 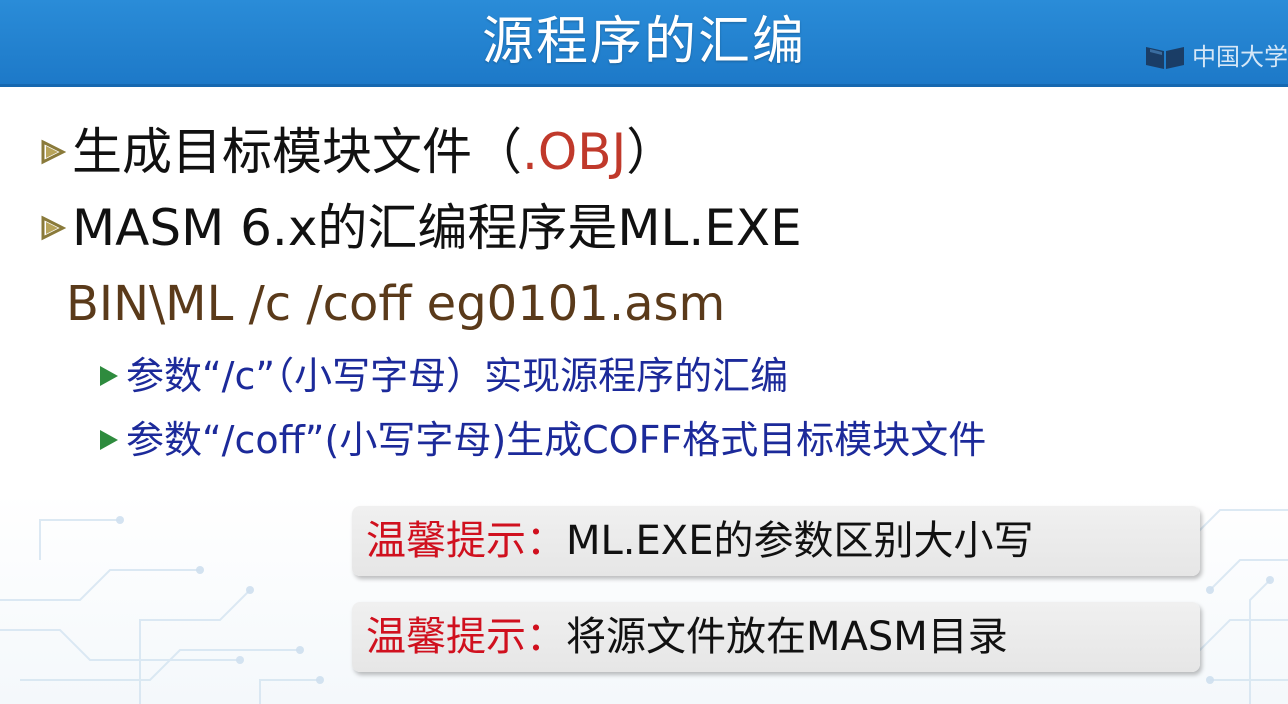 I want to click on bullet-text: 生成目标模块文件（, so click(x=297, y=152).